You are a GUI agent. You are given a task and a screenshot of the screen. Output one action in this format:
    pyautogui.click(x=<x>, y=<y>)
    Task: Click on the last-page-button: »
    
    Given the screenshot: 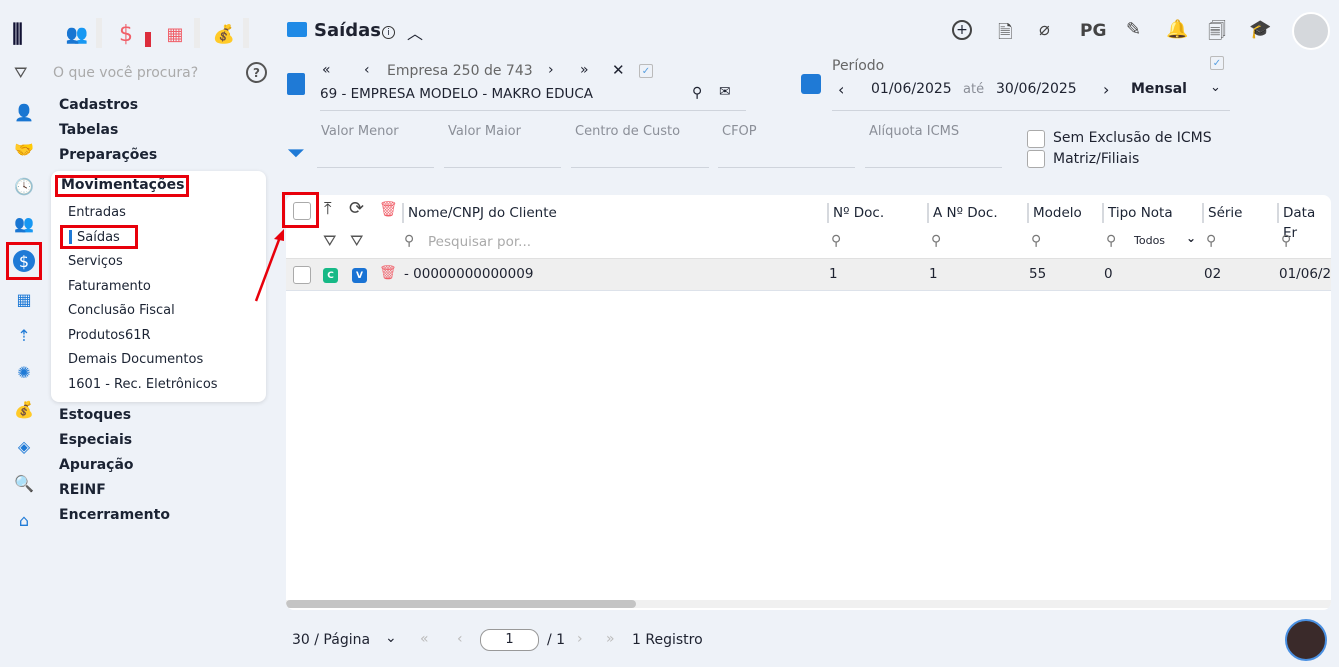 What is the action you would take?
    pyautogui.click(x=610, y=639)
    